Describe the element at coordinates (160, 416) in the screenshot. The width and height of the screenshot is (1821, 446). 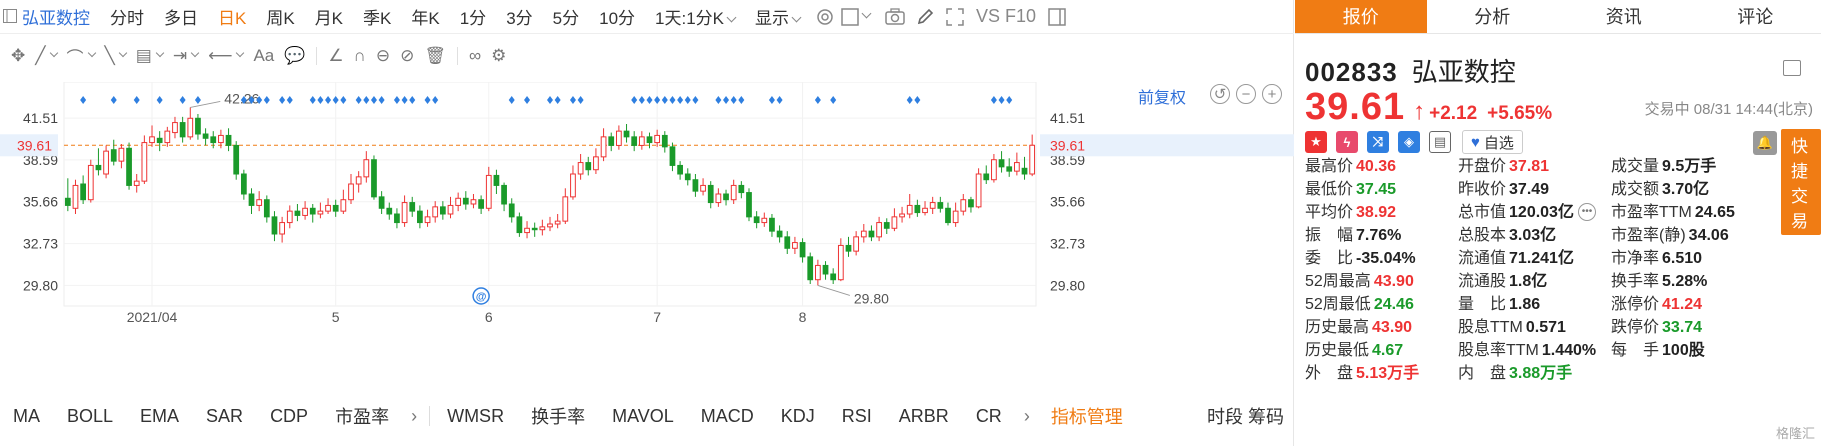
I see `indicator-ema: EMA` at that location.